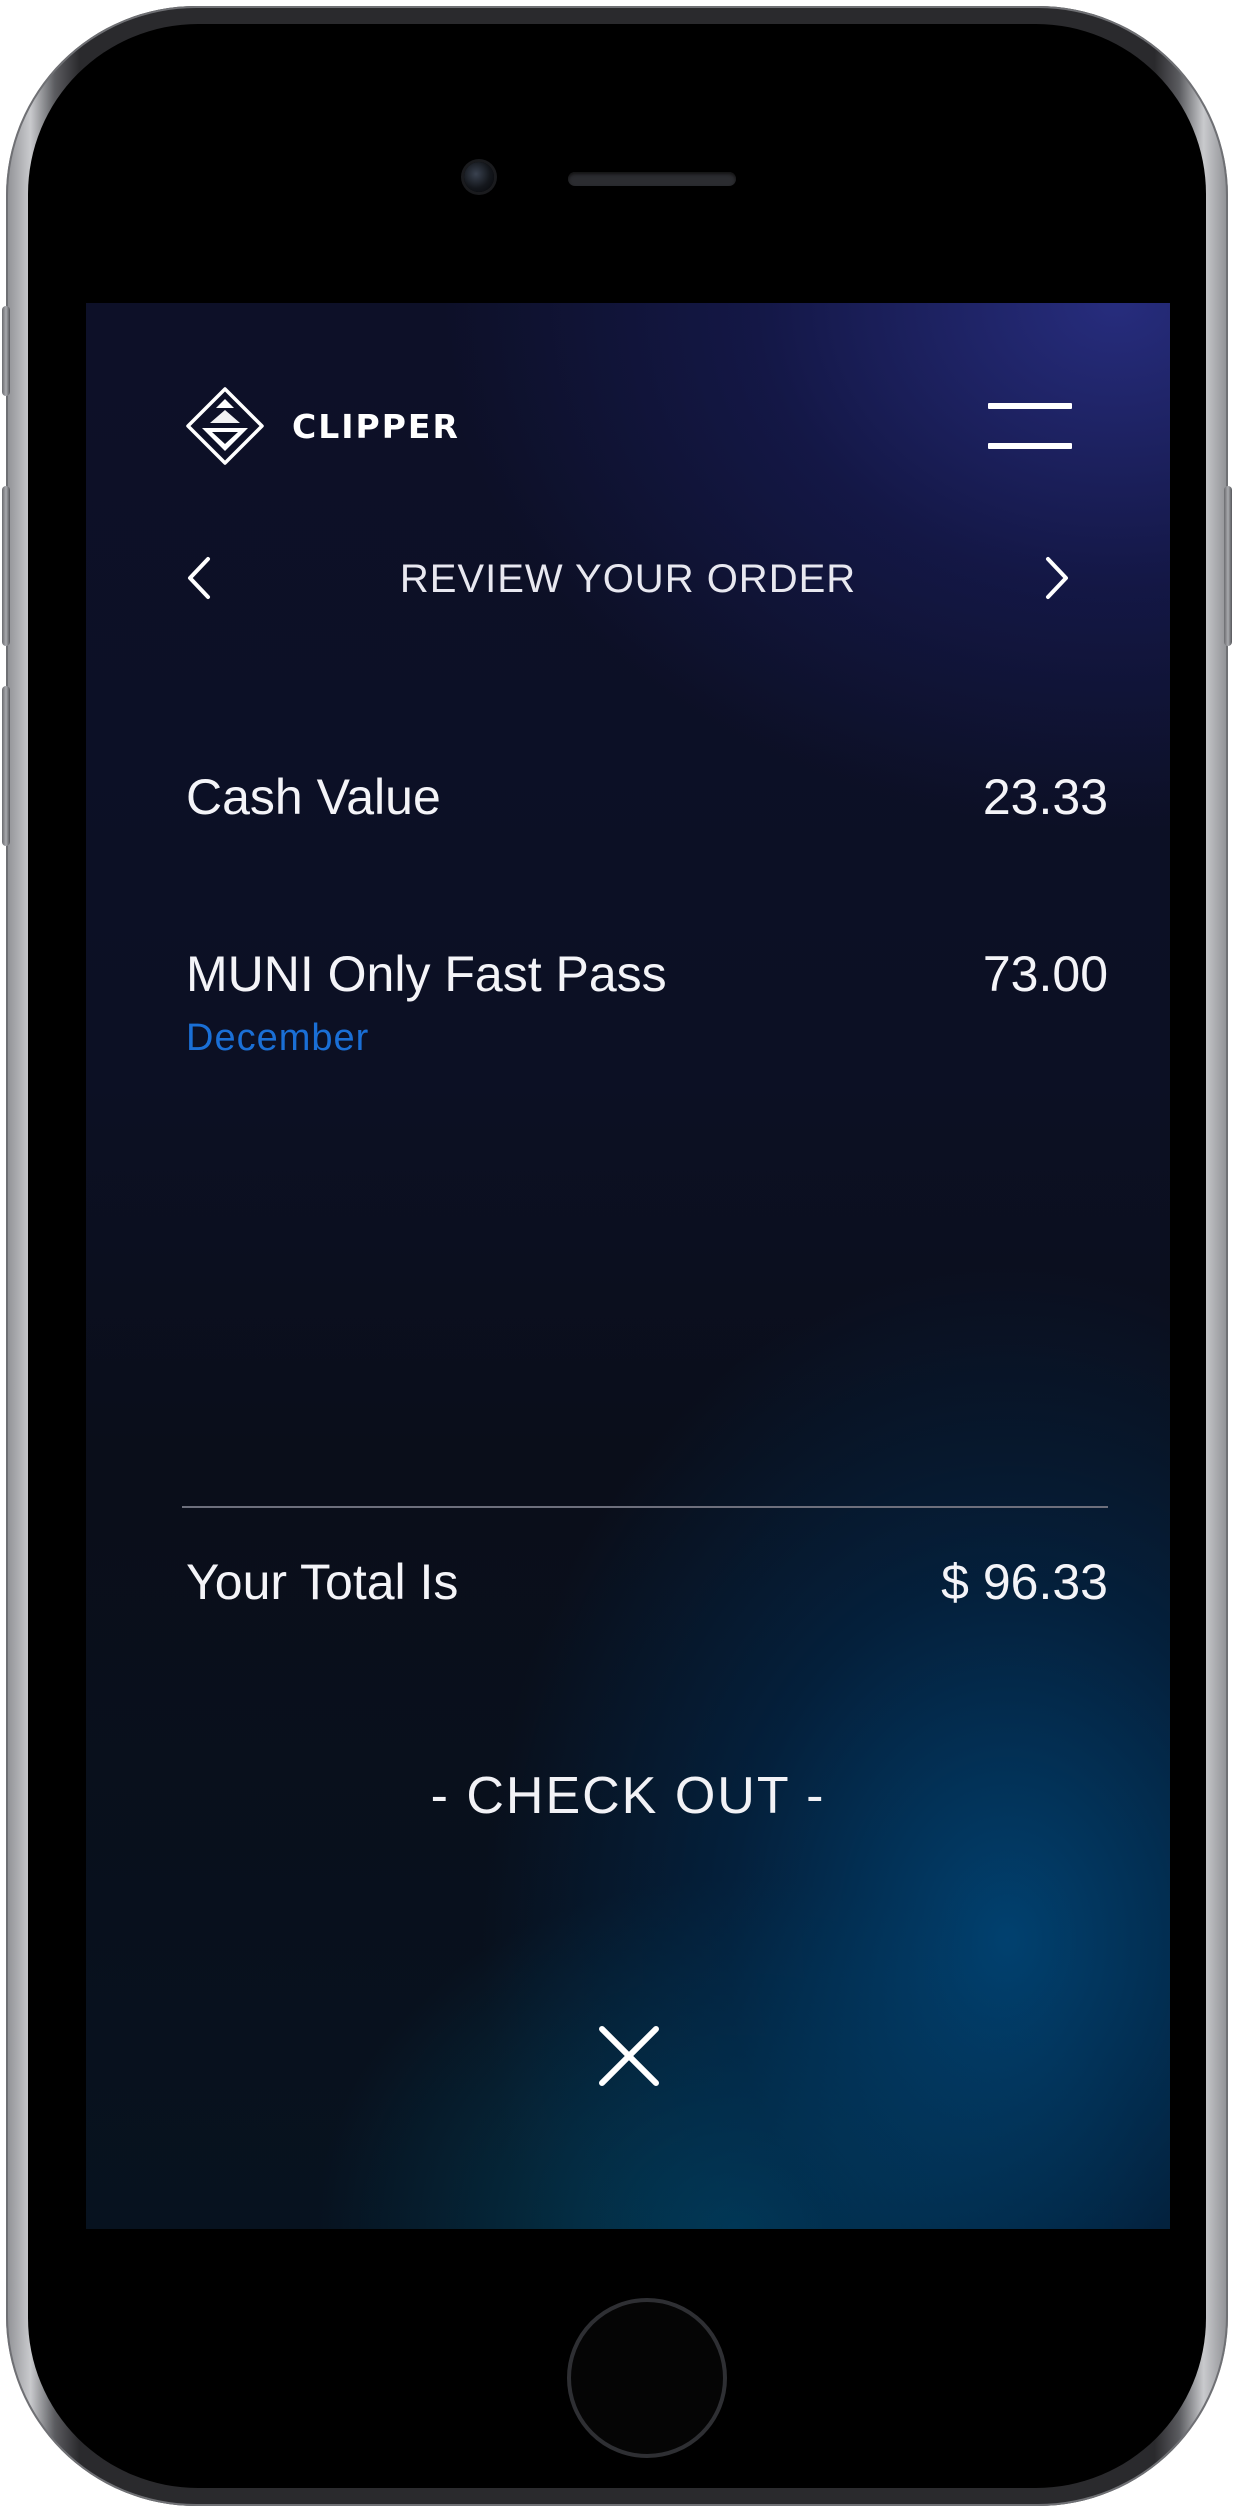  Describe the element at coordinates (278, 1038) in the screenshot. I see `order-item-detail: December` at that location.